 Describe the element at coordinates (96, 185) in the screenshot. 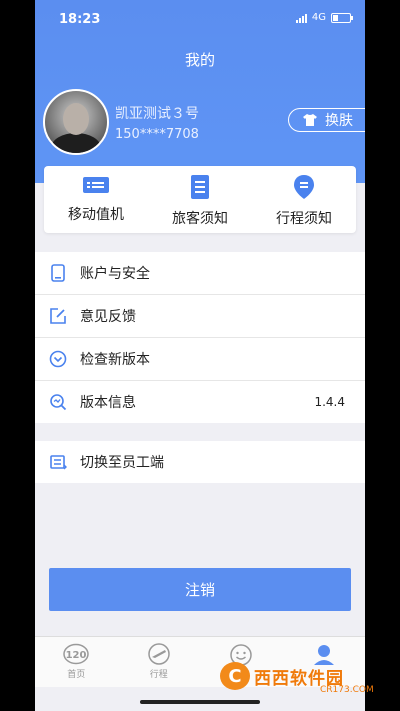

I see `boarding-pass-icon` at that location.